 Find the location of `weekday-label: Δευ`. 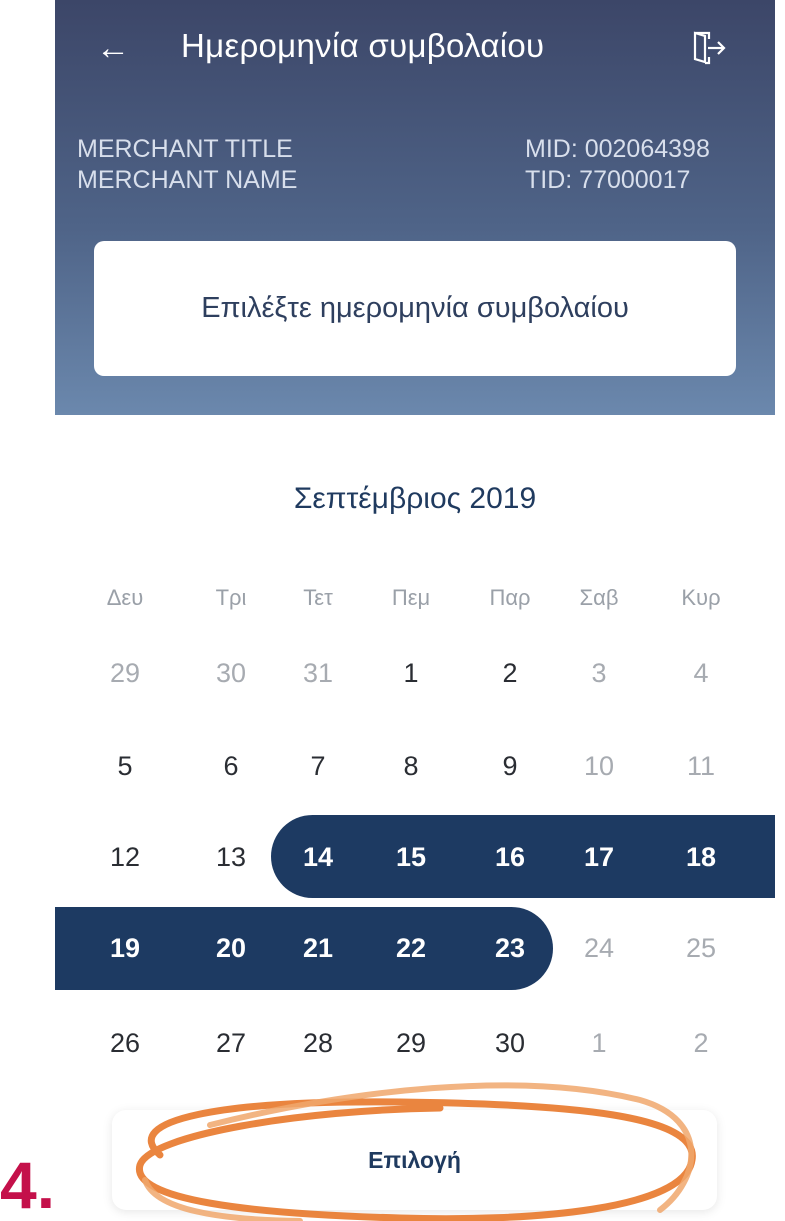

weekday-label: Δευ is located at coordinates (125, 597).